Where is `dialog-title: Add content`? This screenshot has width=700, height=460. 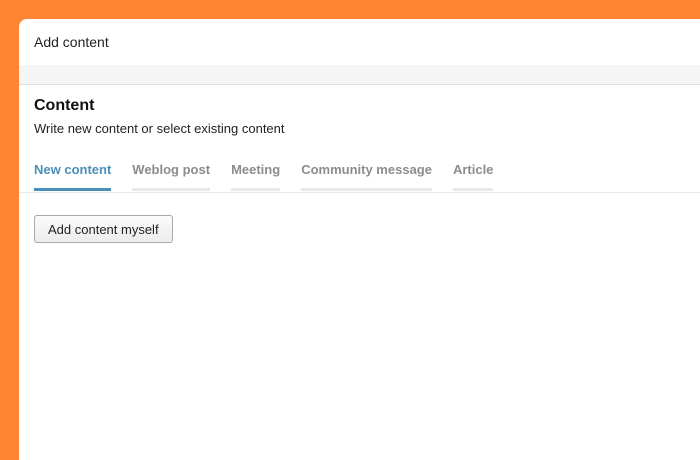 dialog-title: Add content is located at coordinates (71, 42).